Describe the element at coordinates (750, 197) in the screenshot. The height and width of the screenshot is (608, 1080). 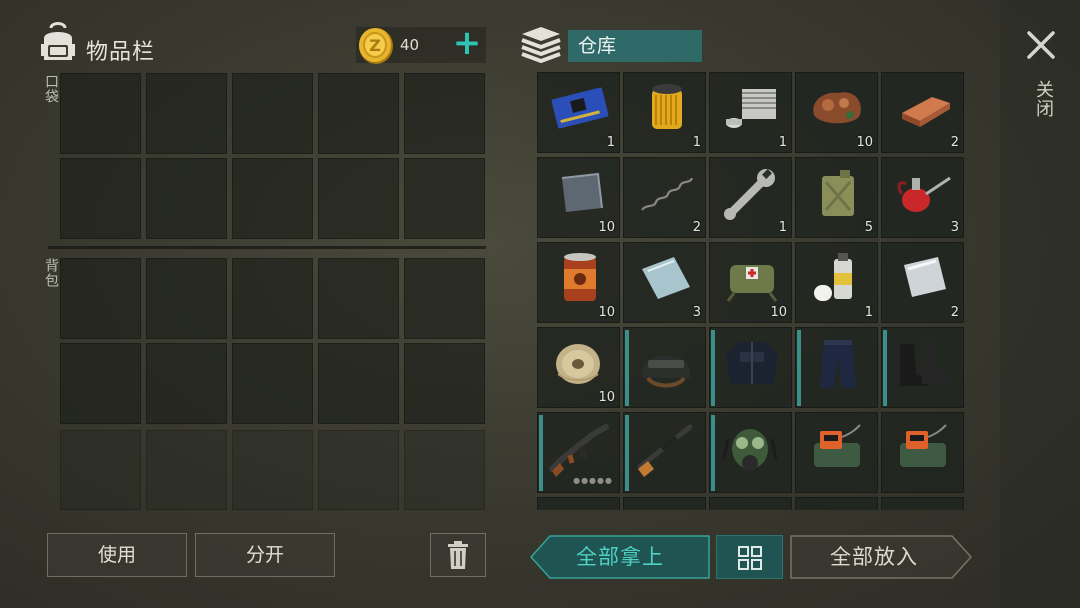
I see `storage-item-wrench: 1` at that location.